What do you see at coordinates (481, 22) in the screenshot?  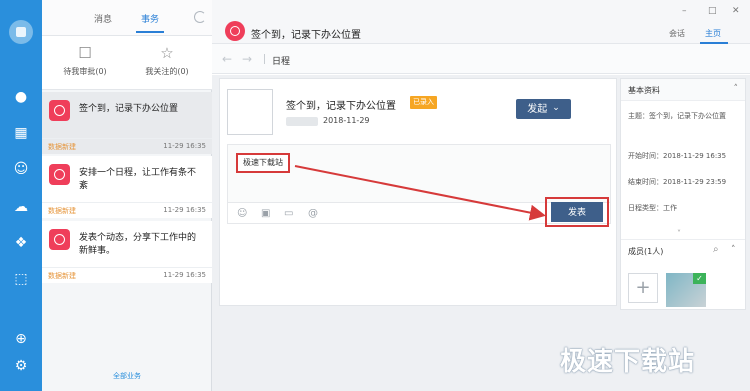 I see `window-header: 签个到，记录下办公位置 – □ ✕ 会话 主页` at bounding box center [481, 22].